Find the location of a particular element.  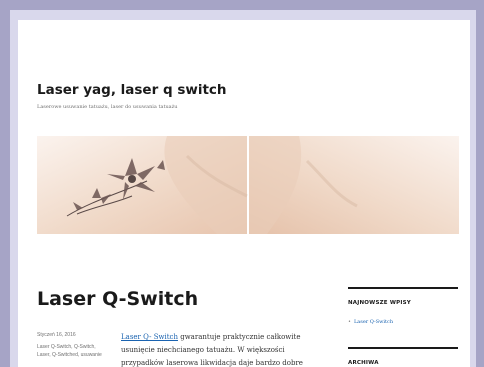

post-title: Laser Q-Switch is located at coordinates (117, 299).